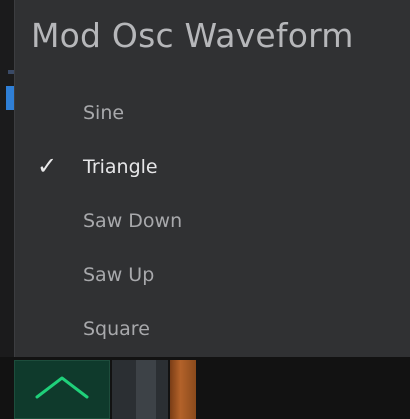 The image size is (410, 419). What do you see at coordinates (212, 221) in the screenshot?
I see `menu-item-saw-down: Saw Down` at bounding box center [212, 221].